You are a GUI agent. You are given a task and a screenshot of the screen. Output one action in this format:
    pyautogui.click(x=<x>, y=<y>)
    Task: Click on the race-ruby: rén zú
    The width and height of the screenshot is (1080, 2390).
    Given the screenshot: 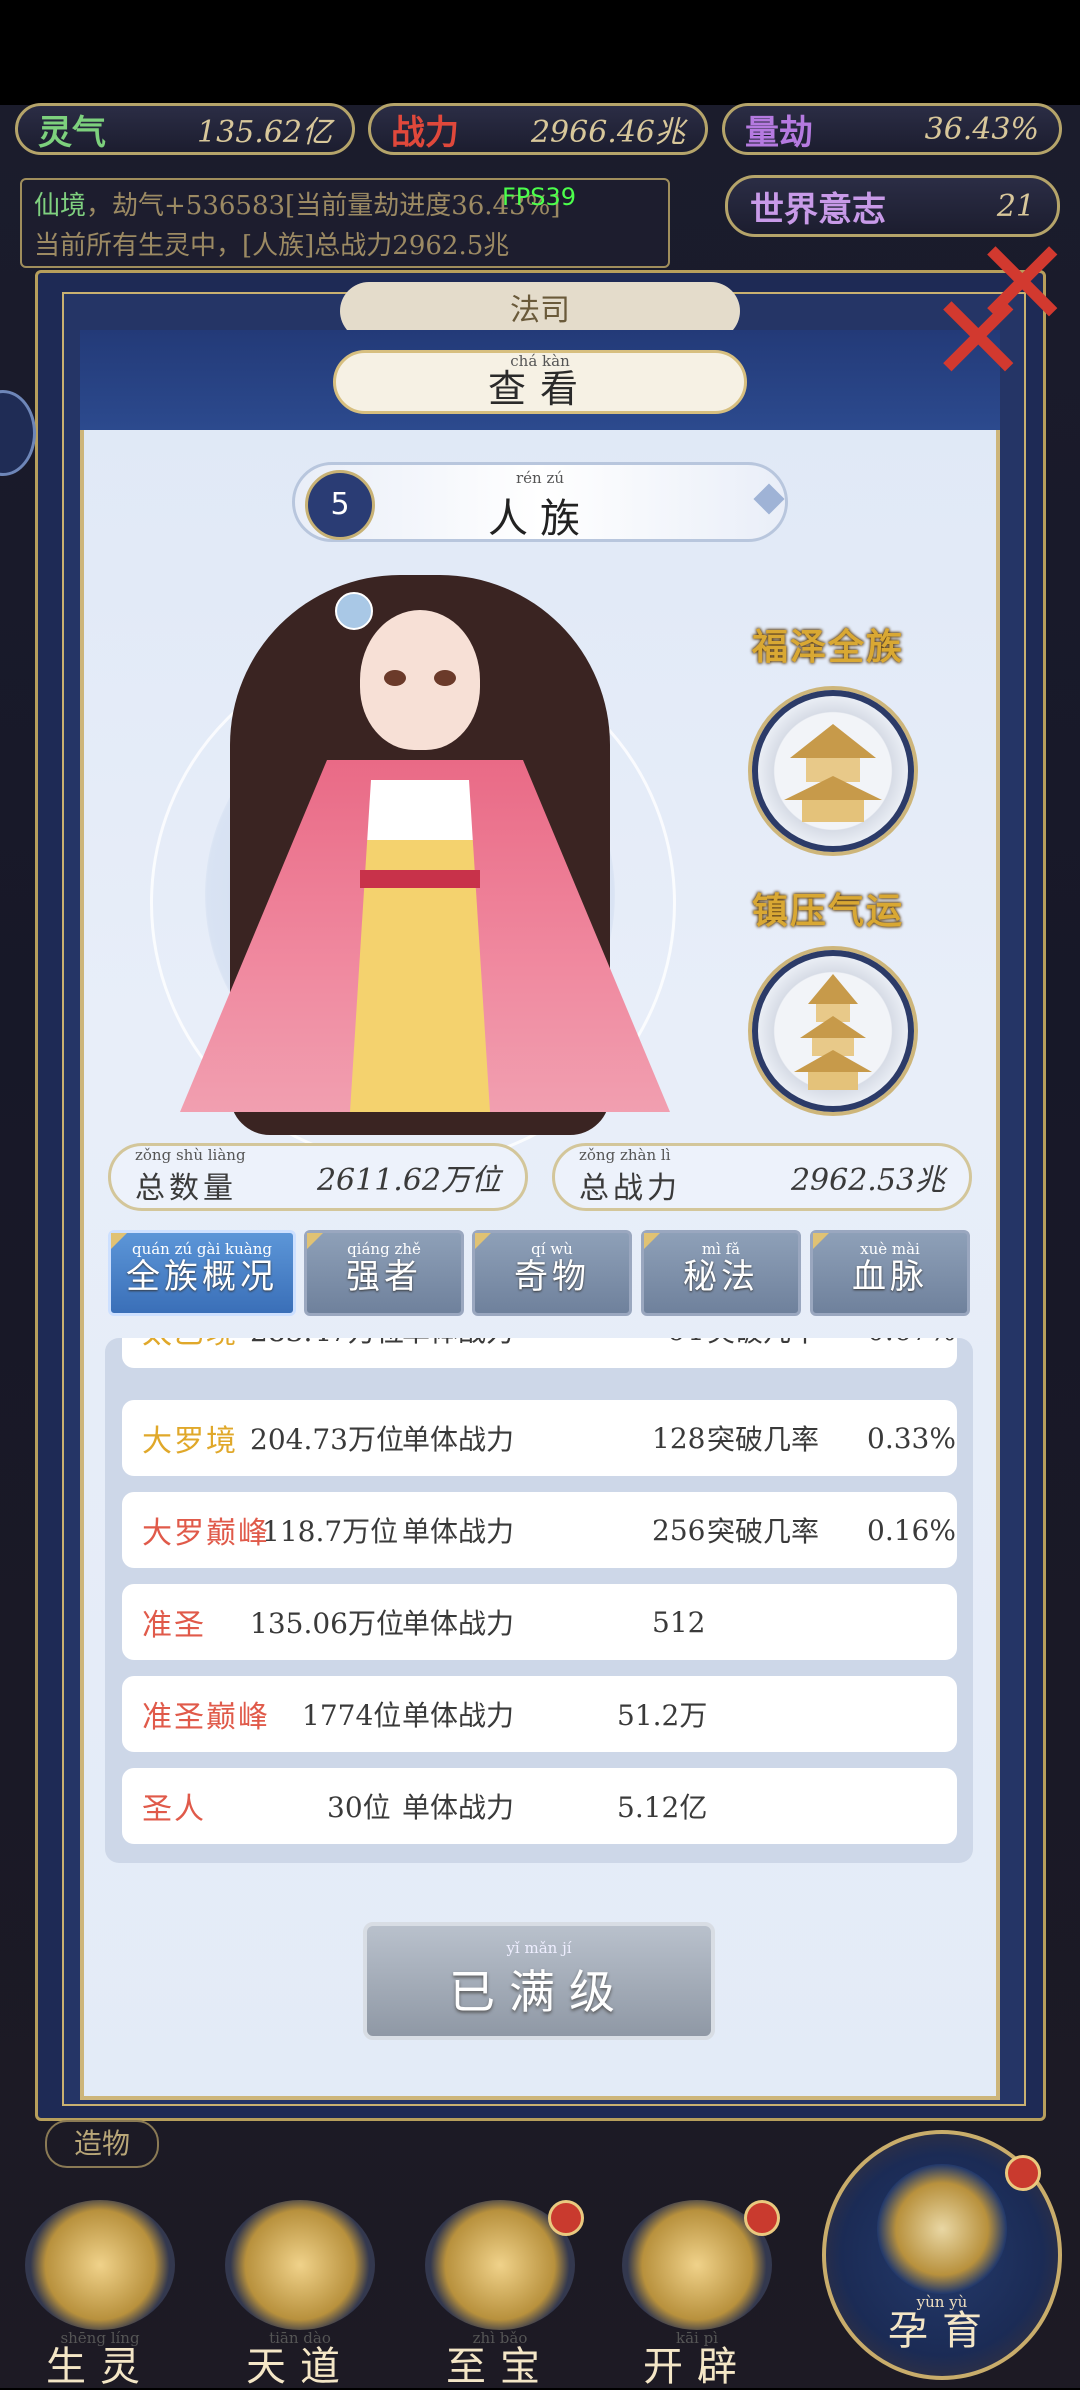 What is the action you would take?
    pyautogui.click(x=540, y=478)
    